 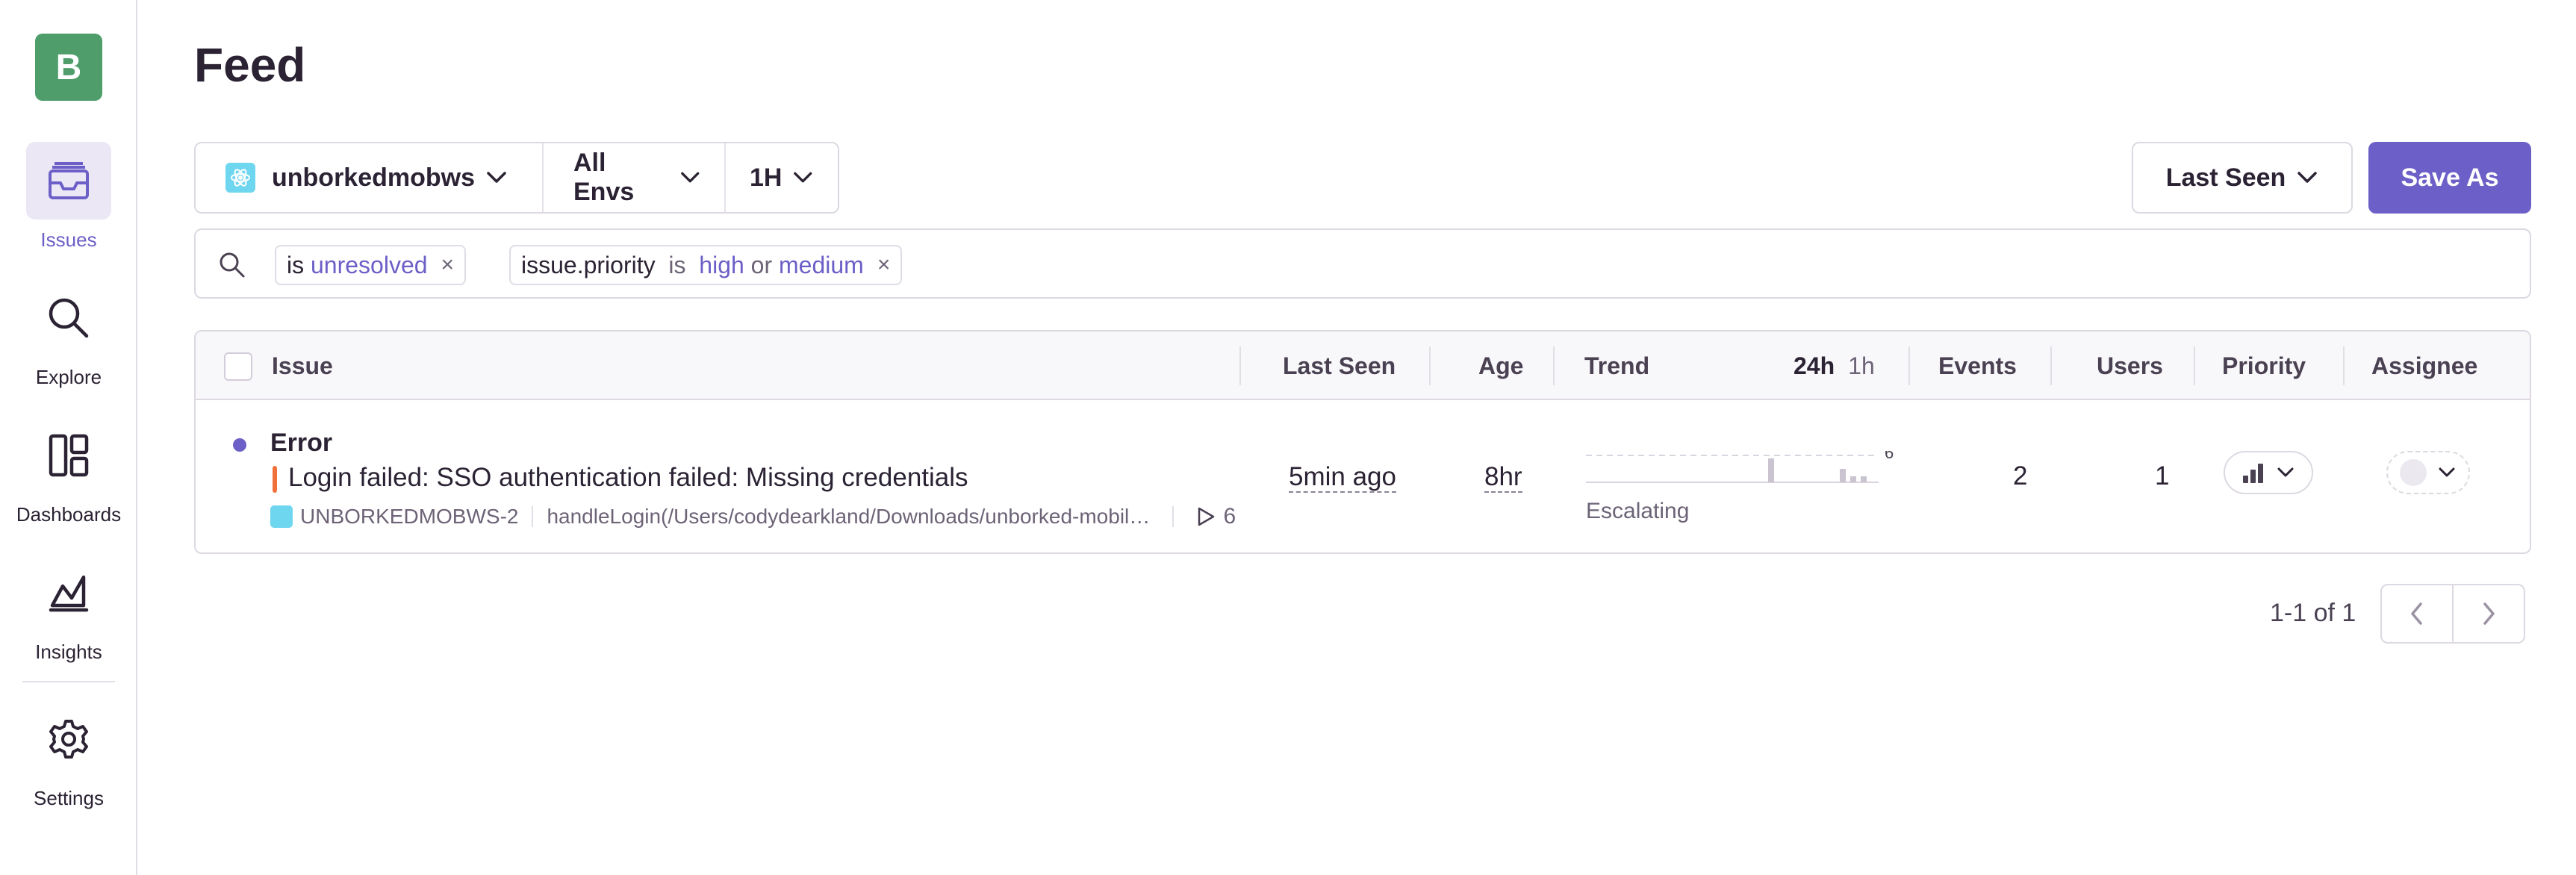 I want to click on page-filter-bar: unborkedmobws All Envs 1H, so click(x=516, y=178).